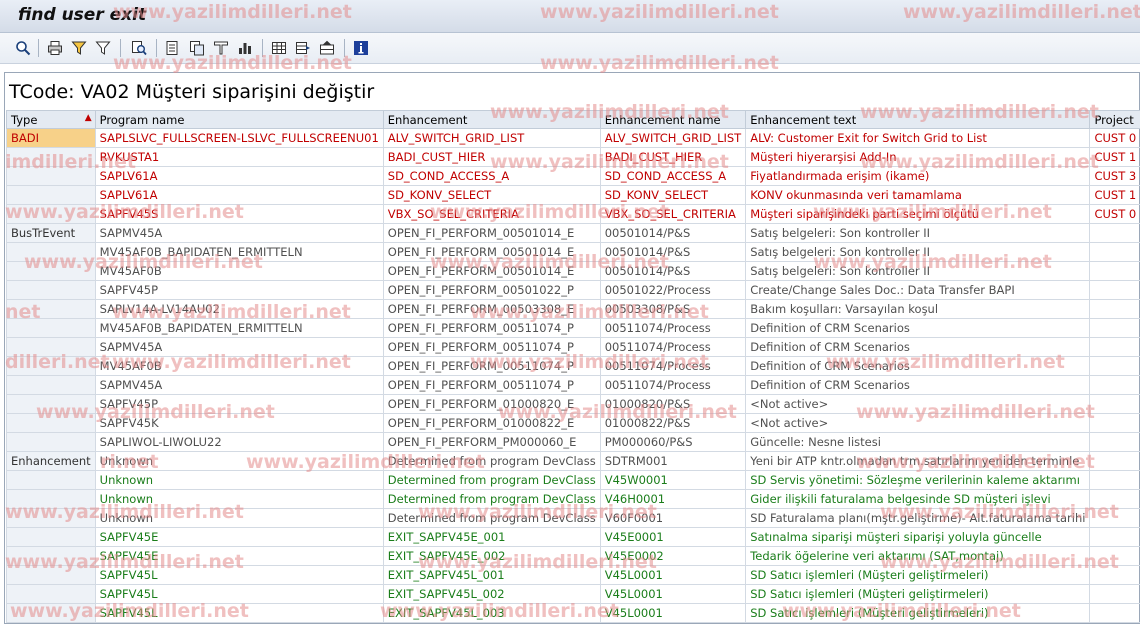 The width and height of the screenshot is (1140, 624). Describe the element at coordinates (673, 556) in the screenshot. I see `cell-enhancement-name: V45E0002` at that location.